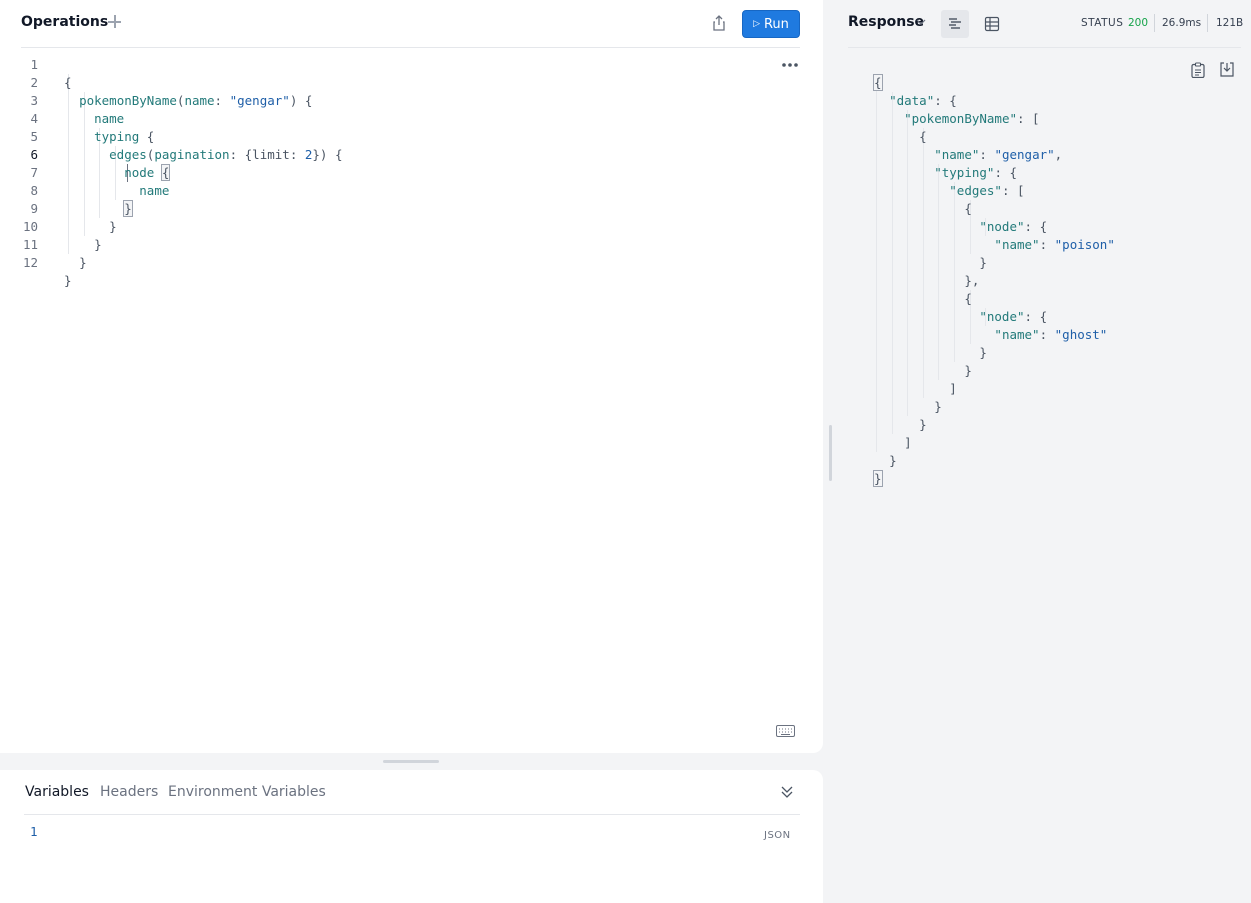 Image resolution: width=1251 pixels, height=903 pixels. I want to click on vertical-resize-handle, so click(830, 453).